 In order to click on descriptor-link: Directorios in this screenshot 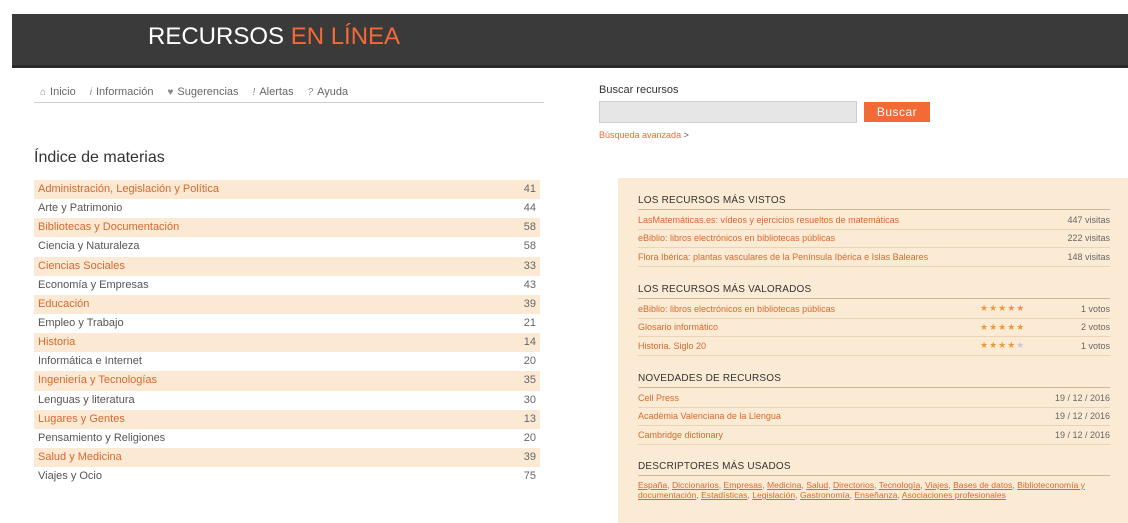, I will do `click(853, 485)`.